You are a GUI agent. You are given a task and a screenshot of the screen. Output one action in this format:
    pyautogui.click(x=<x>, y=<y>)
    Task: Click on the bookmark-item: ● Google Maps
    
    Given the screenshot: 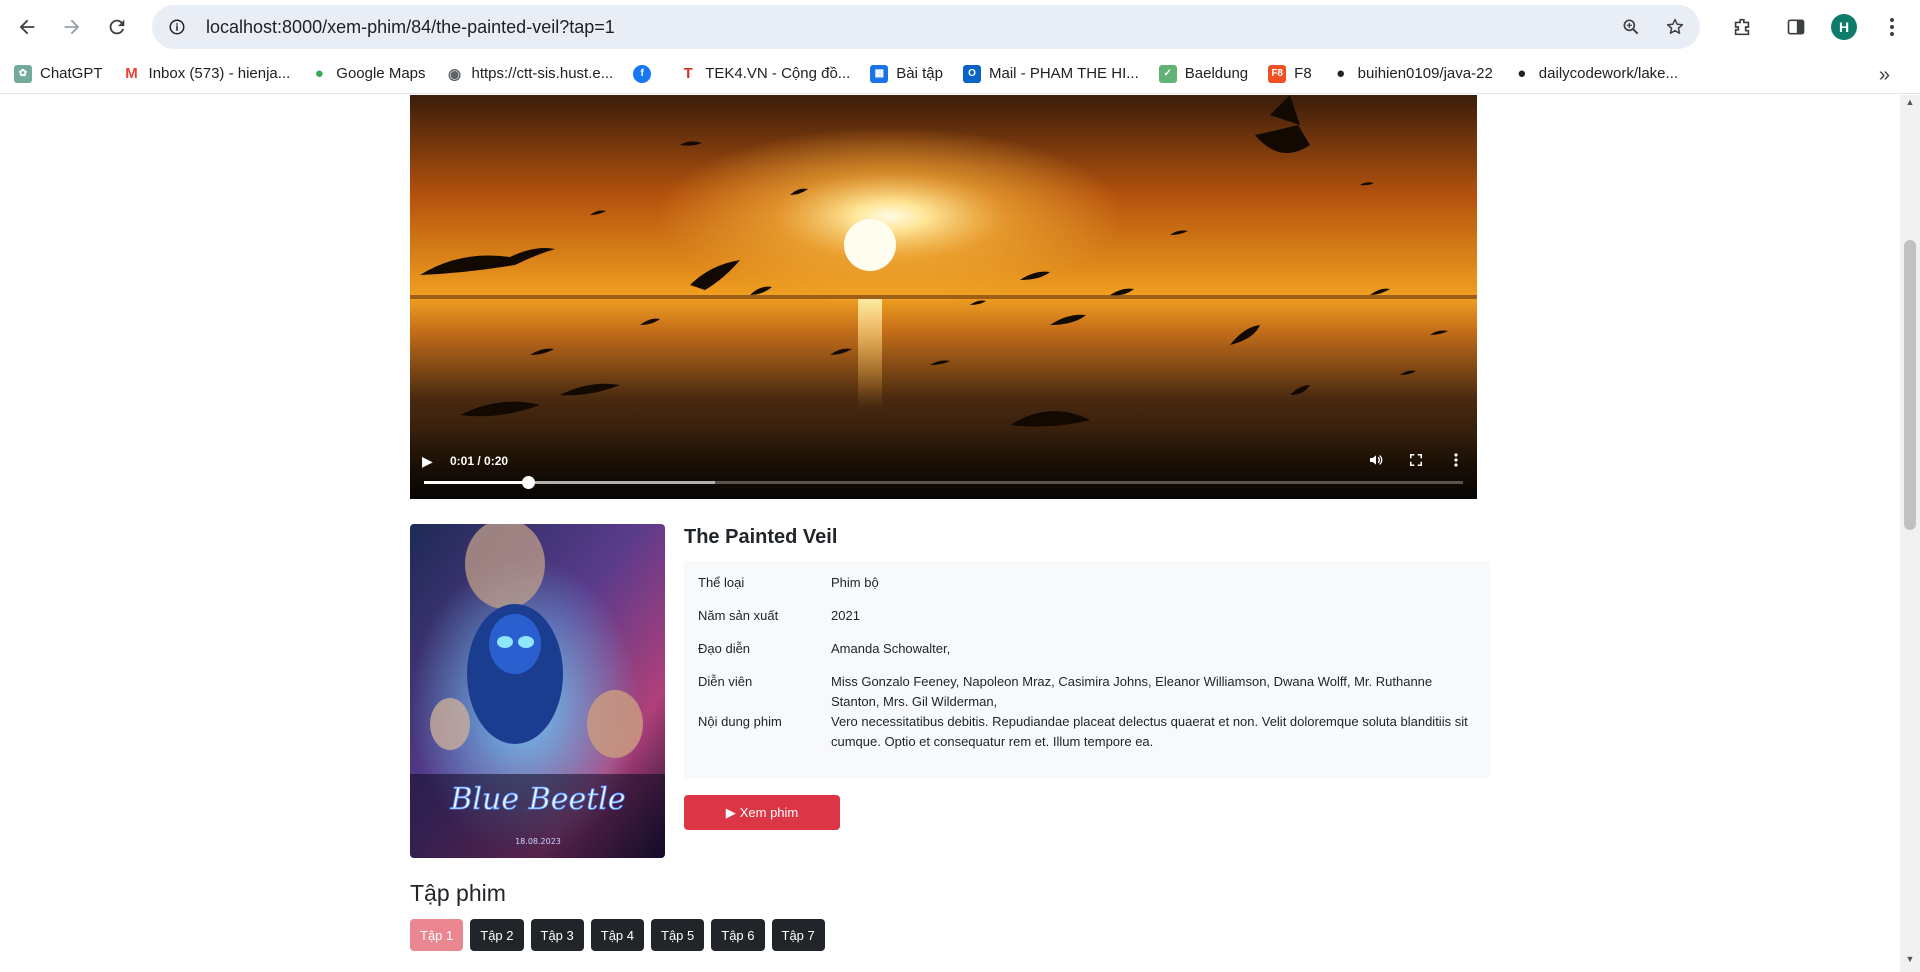 What is the action you would take?
    pyautogui.click(x=372, y=74)
    